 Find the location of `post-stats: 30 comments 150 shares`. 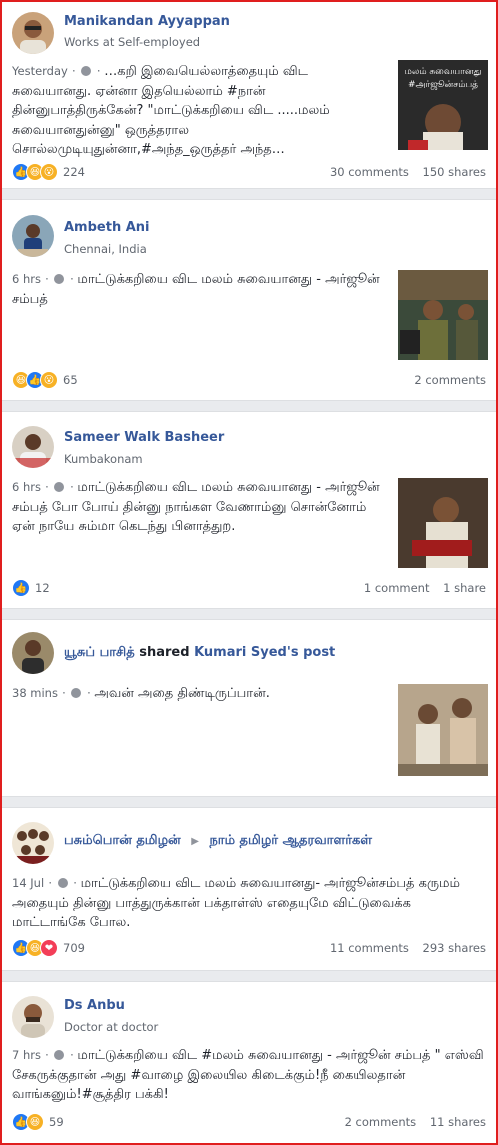

post-stats: 30 comments 150 shares is located at coordinates (403, 172).